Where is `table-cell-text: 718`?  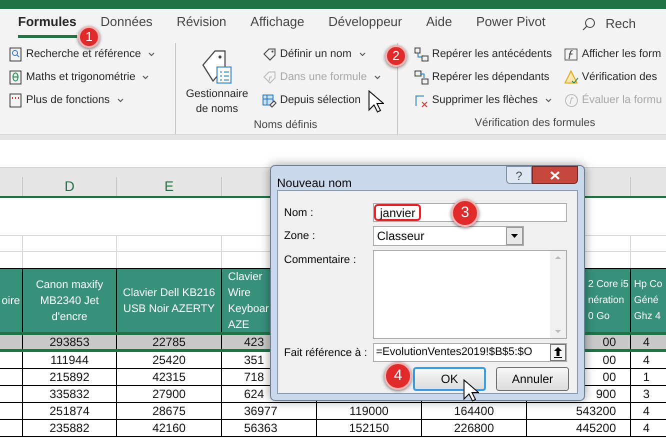 table-cell-text: 718 is located at coordinates (254, 377).